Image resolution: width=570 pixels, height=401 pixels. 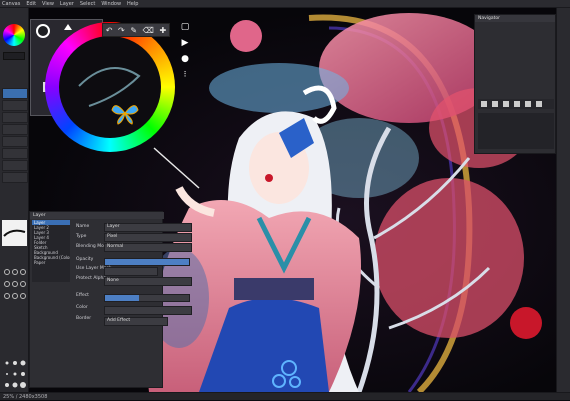 What do you see at coordinates (121, 30) in the screenshot?
I see `redo-icon: ↷` at bounding box center [121, 30].